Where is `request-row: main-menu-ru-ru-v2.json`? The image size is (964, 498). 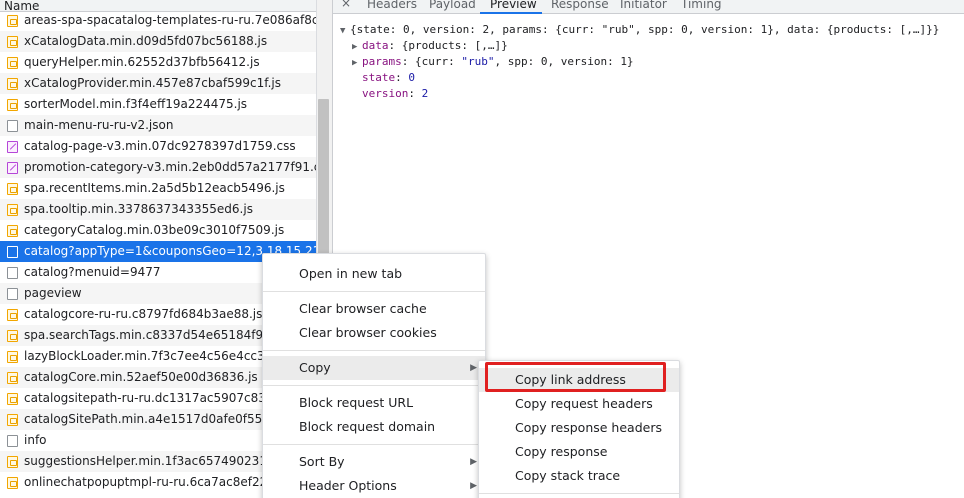
request-row: main-menu-ru-ru-v2.json is located at coordinates (158, 125).